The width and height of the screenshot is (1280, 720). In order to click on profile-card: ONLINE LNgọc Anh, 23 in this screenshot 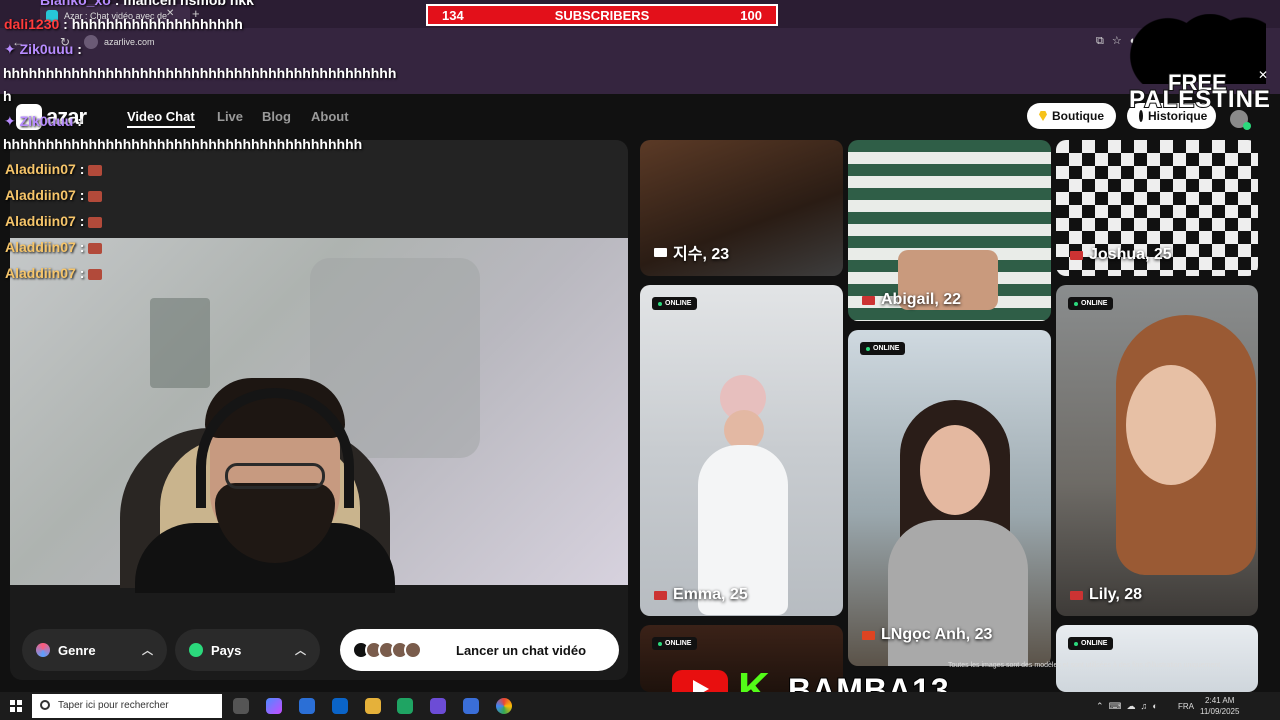, I will do `click(949, 498)`.